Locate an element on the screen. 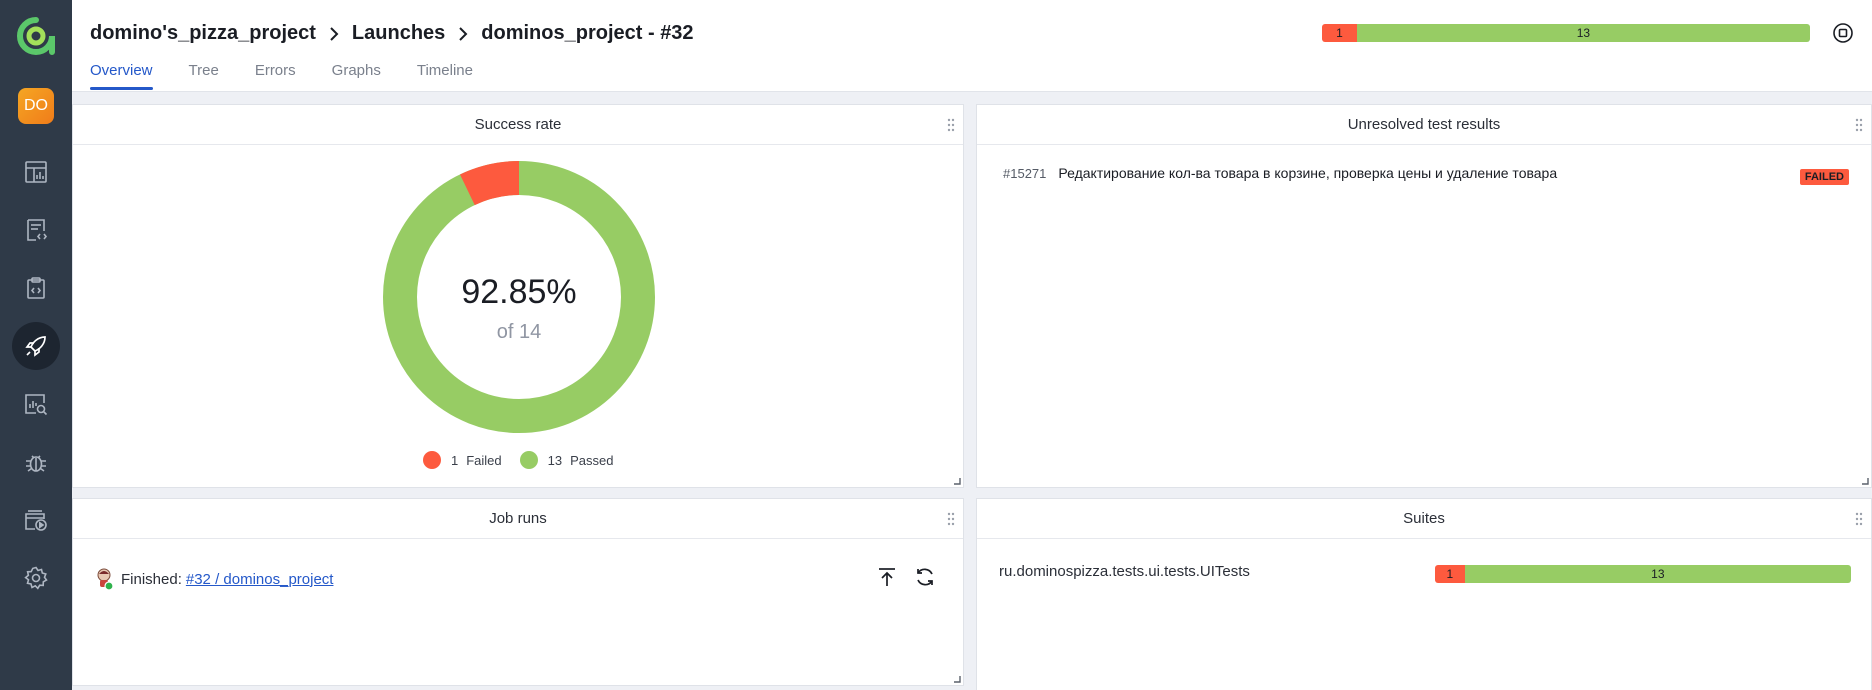 The image size is (1872, 690). jobs-icon is located at coordinates (36, 520).